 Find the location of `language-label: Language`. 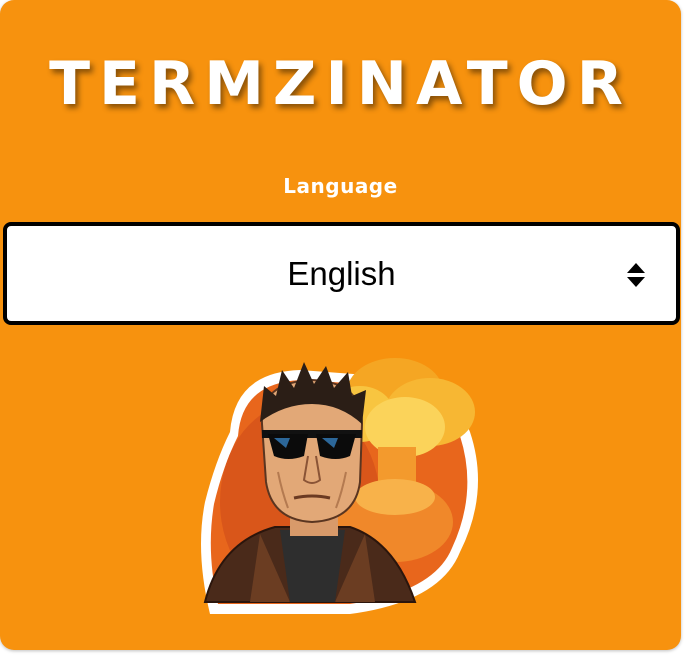

language-label: Language is located at coordinates (340, 186).